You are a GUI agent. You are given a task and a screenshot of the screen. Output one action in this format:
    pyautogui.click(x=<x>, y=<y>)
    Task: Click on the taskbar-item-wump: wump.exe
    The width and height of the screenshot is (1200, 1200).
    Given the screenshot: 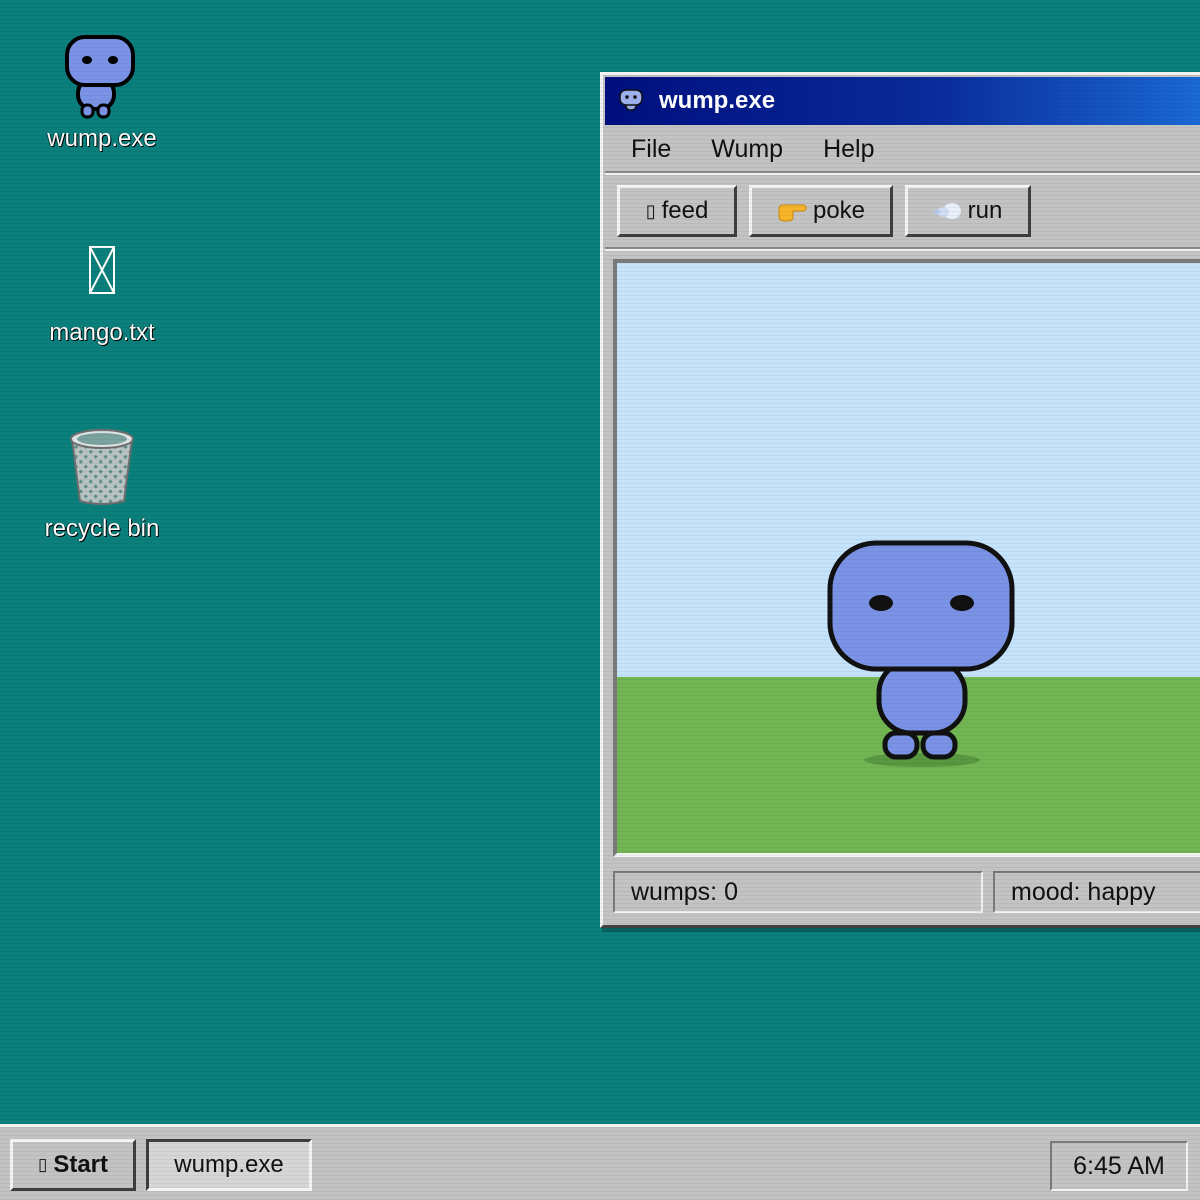 What is the action you would take?
    pyautogui.click(x=229, y=1165)
    